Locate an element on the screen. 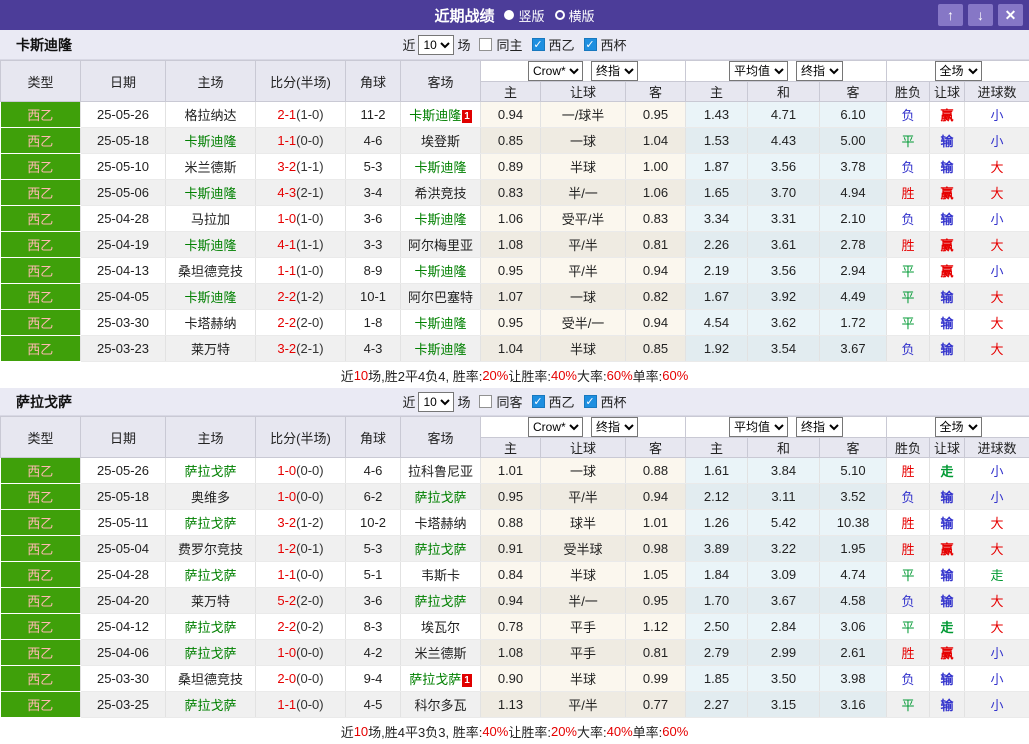 Image resolution: width=1029 pixels, height=744 pixels. odds-selects-cell: Crow* 终指 is located at coordinates (583, 427).